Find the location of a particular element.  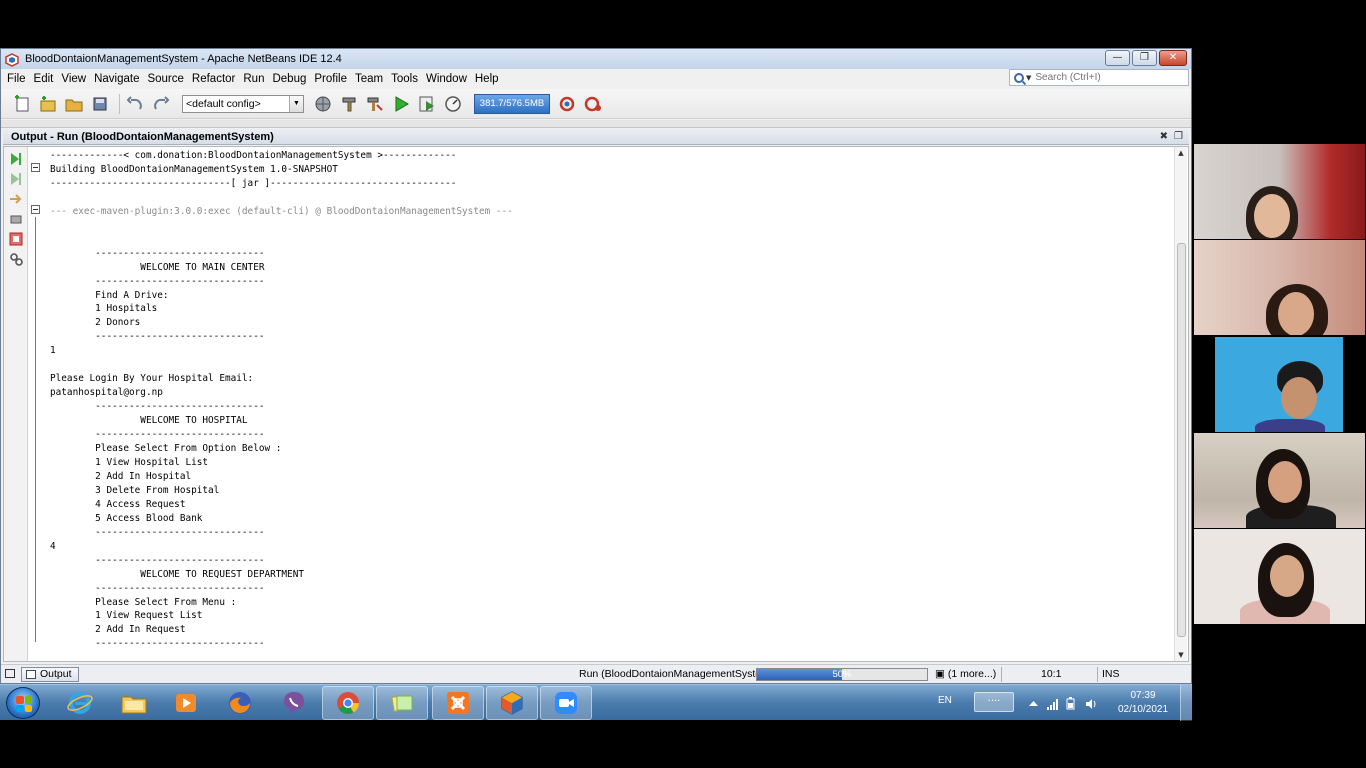

arrow-right-icon is located at coordinates (16, 198).